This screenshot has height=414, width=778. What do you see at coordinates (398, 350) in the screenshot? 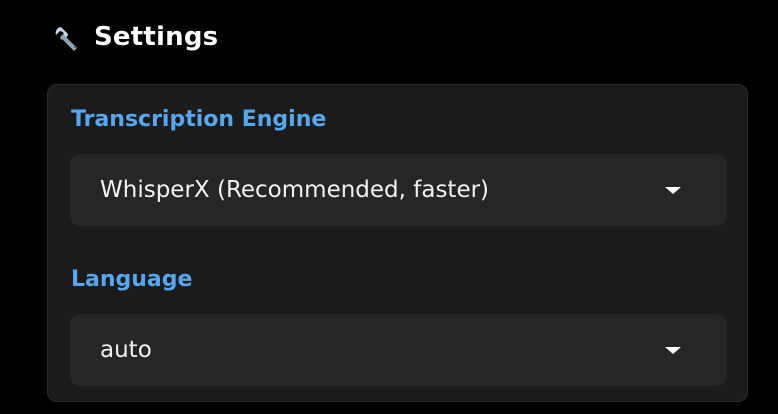
I see `language-select: auto` at bounding box center [398, 350].